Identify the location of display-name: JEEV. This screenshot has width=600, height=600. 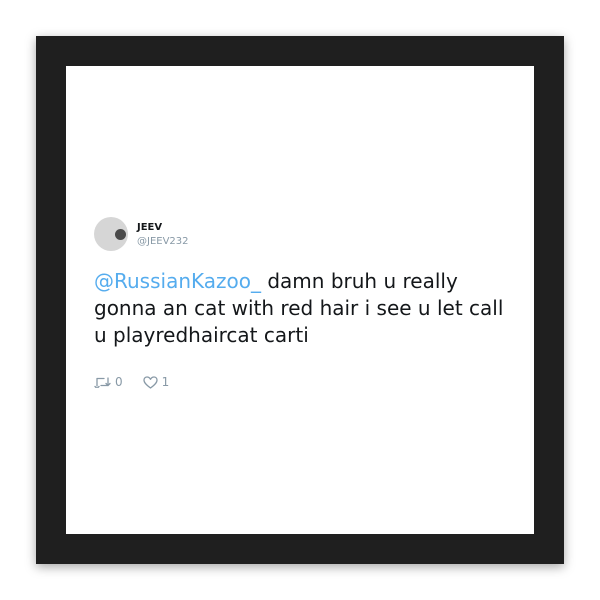
(163, 227).